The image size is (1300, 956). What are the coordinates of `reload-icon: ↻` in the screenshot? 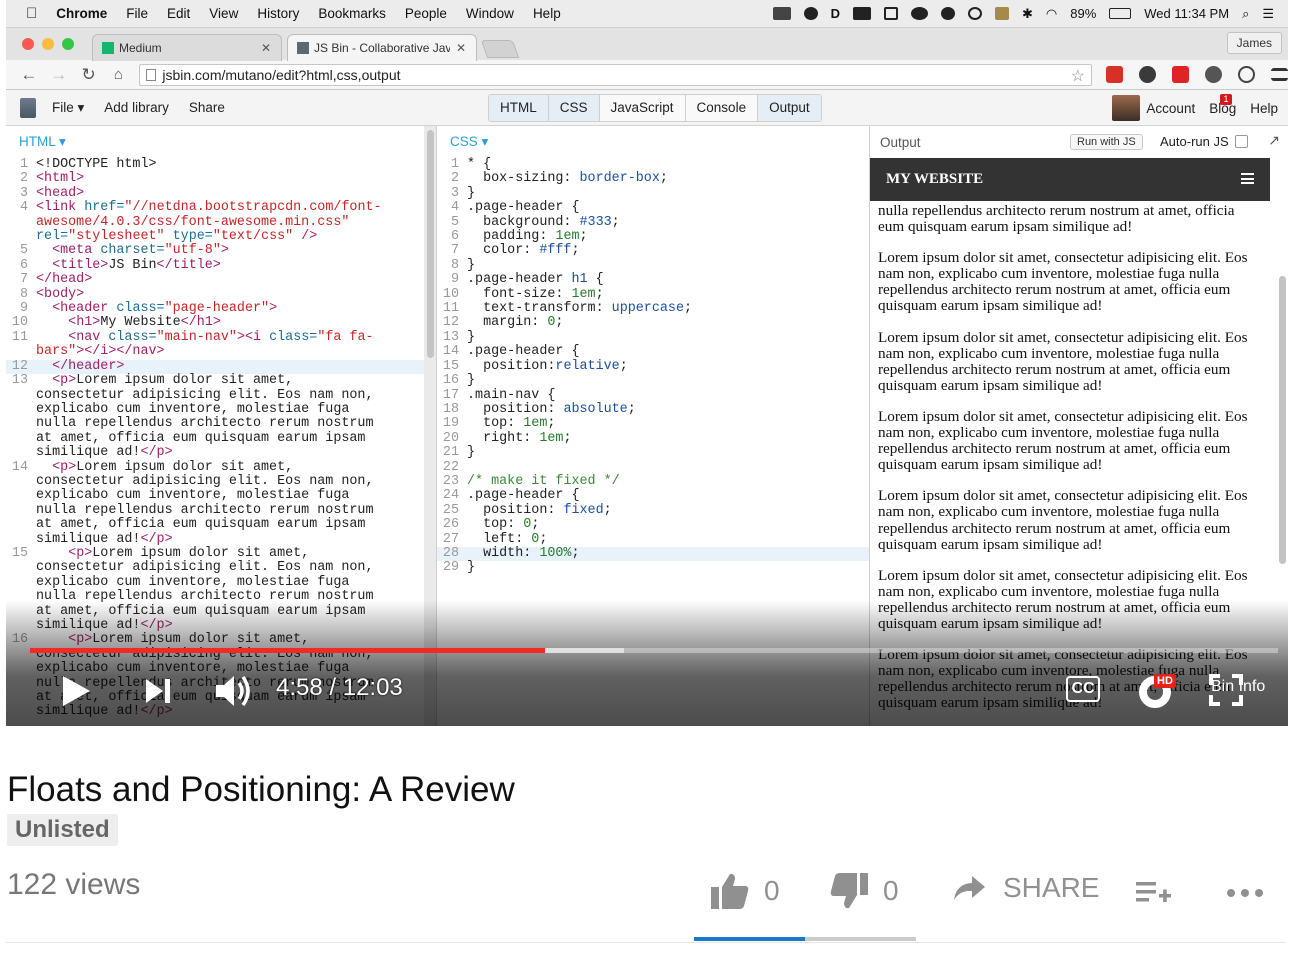 It's located at (89, 75).